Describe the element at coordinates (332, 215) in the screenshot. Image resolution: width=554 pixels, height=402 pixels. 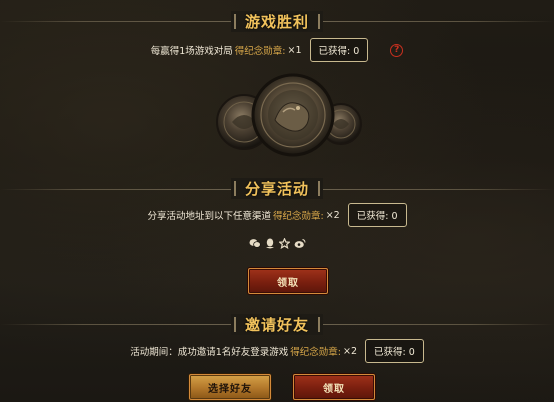
I see `share-desc-multiplier: ×2` at that location.